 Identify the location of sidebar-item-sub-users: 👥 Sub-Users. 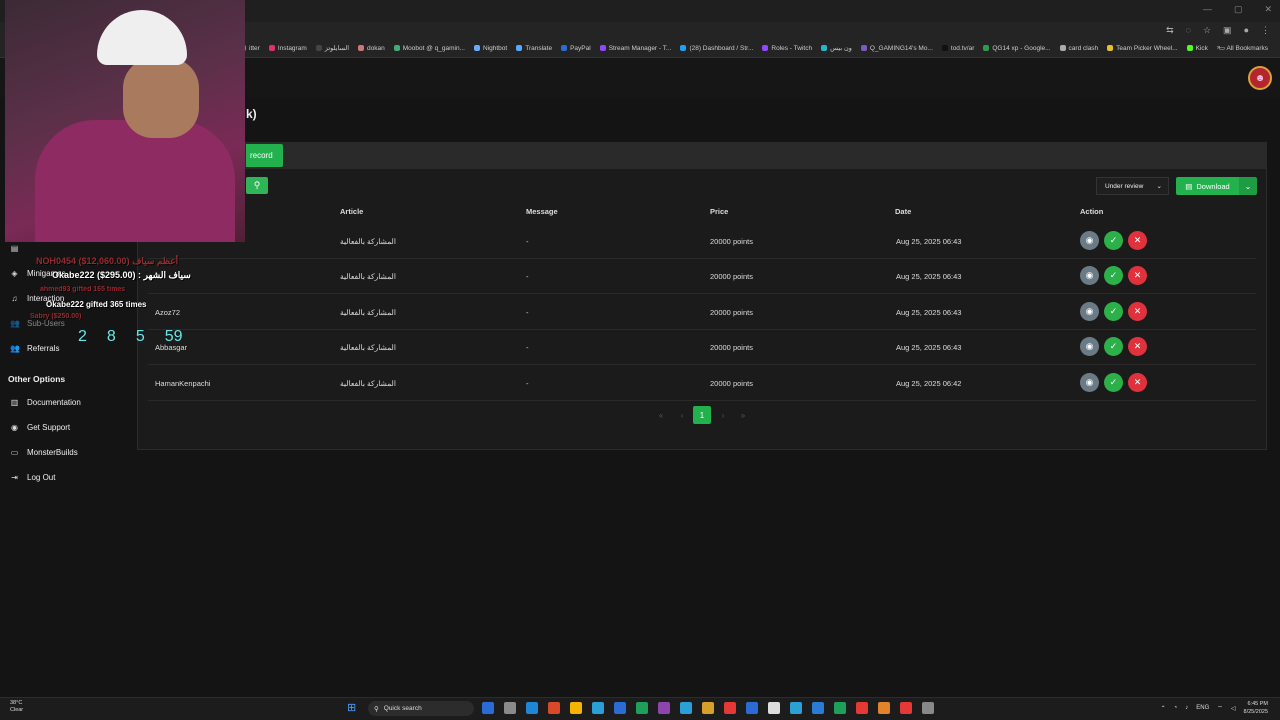
(37, 323).